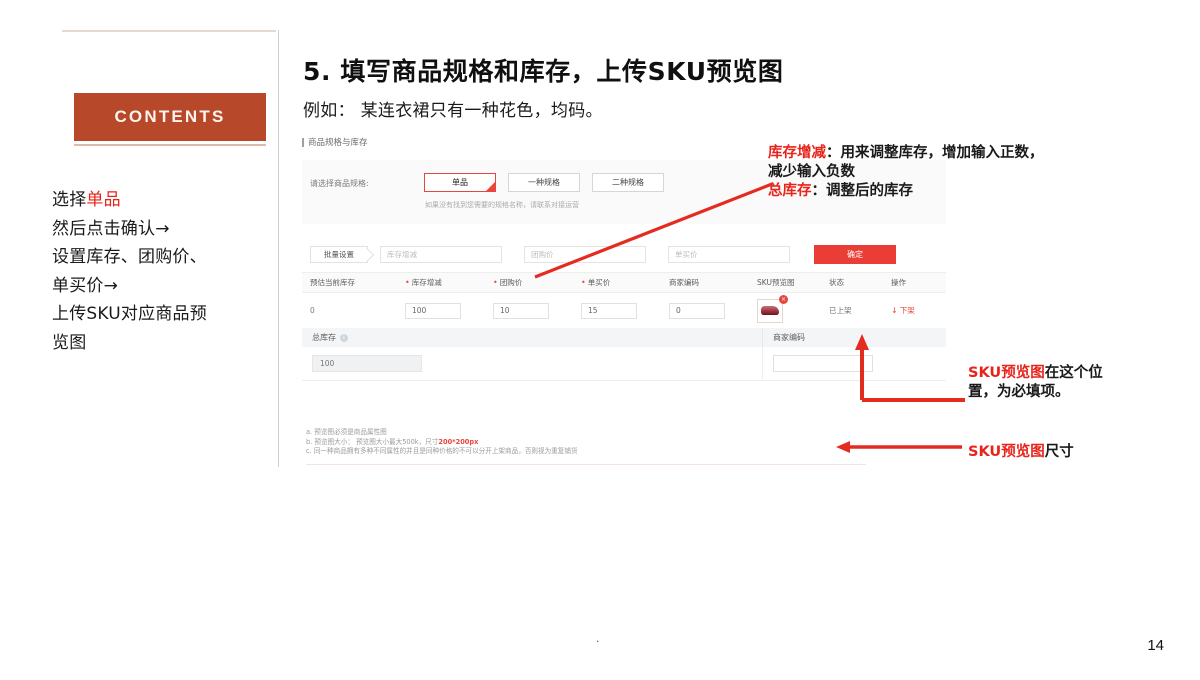 Image resolution: width=1200 pixels, height=680 pixels. I want to click on info-icon: i, so click(344, 337).